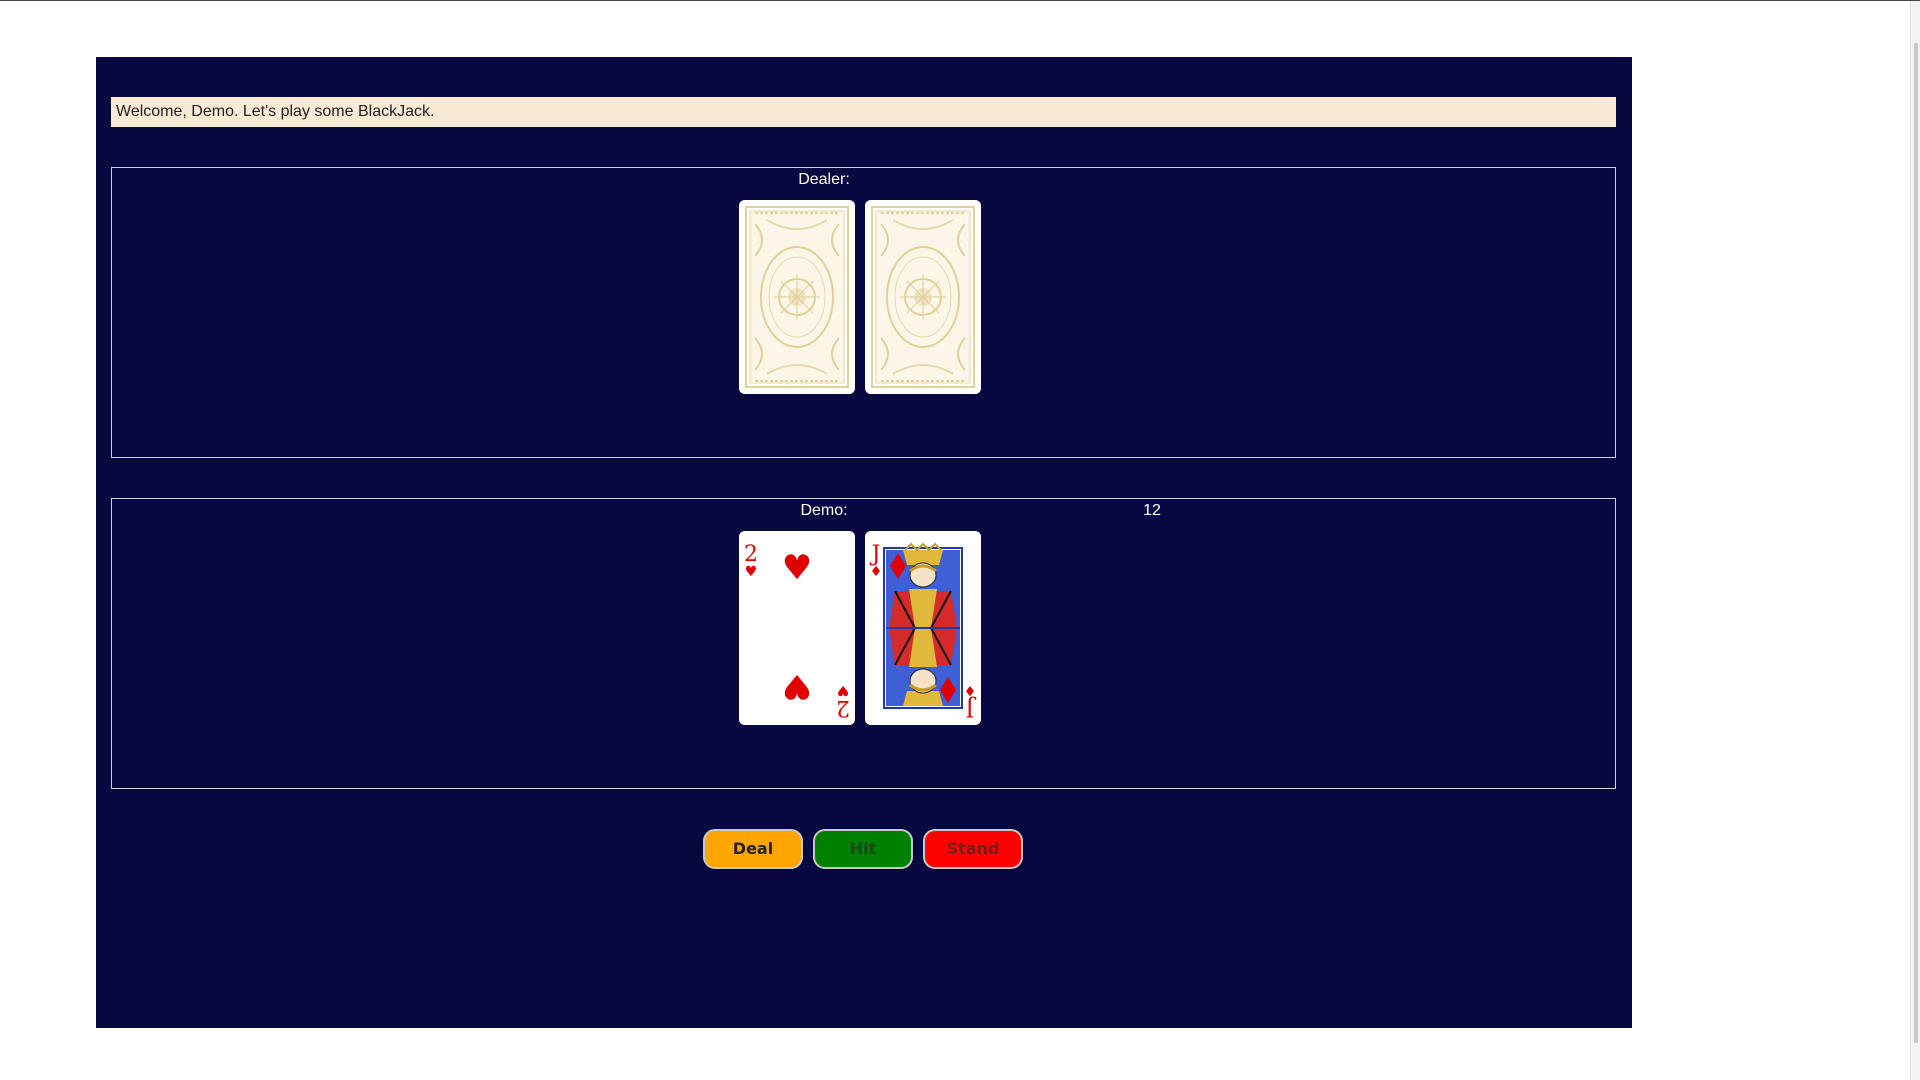 The width and height of the screenshot is (1920, 1080). What do you see at coordinates (1916, 543) in the screenshot?
I see `scrollbar-thumb` at bounding box center [1916, 543].